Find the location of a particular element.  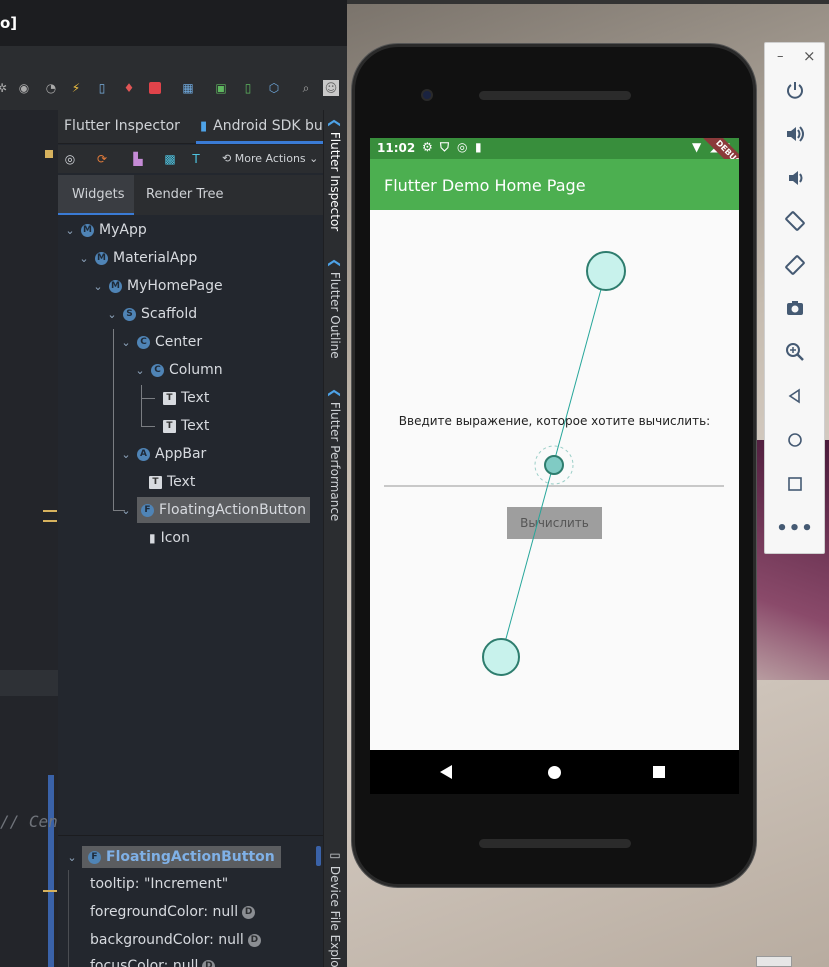

tree-node: ⌄ S Scaffold is located at coordinates (151, 314).